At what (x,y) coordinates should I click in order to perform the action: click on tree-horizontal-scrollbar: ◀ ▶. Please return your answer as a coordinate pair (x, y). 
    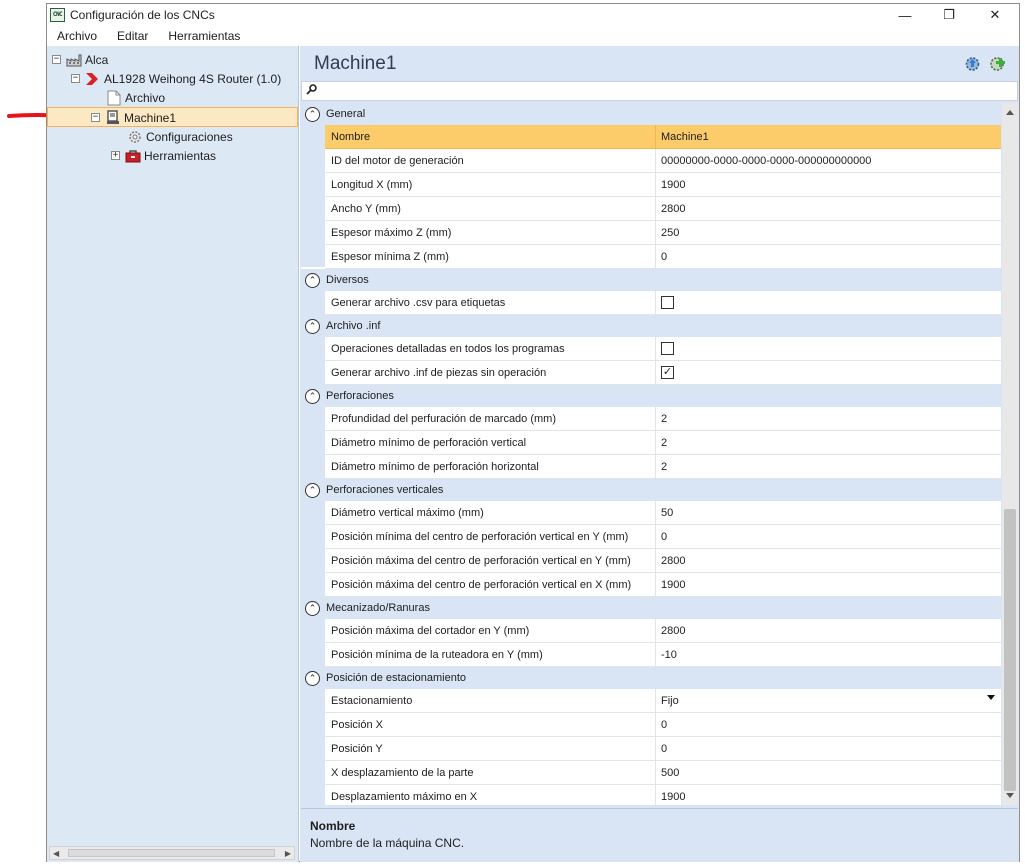
    Looking at the image, I should click on (172, 853).